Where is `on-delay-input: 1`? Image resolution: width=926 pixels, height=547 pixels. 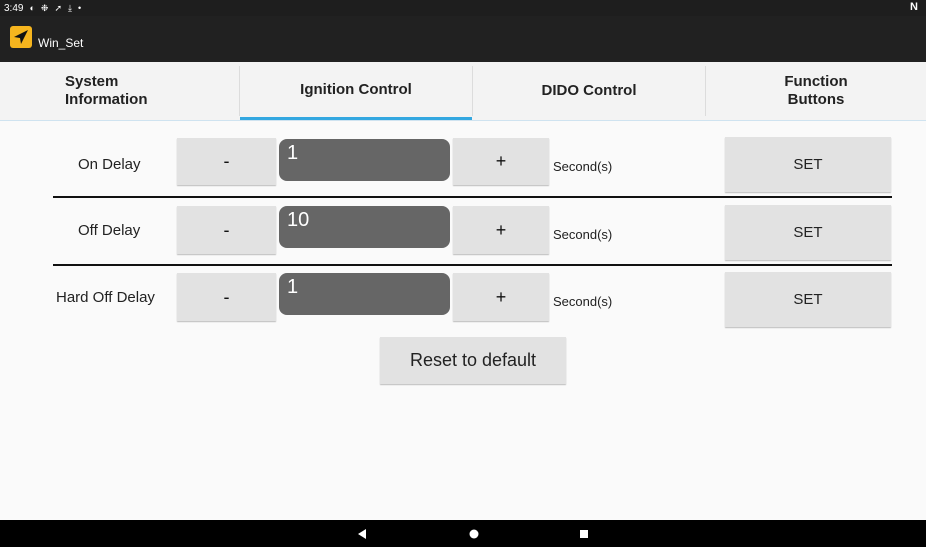 on-delay-input: 1 is located at coordinates (364, 160).